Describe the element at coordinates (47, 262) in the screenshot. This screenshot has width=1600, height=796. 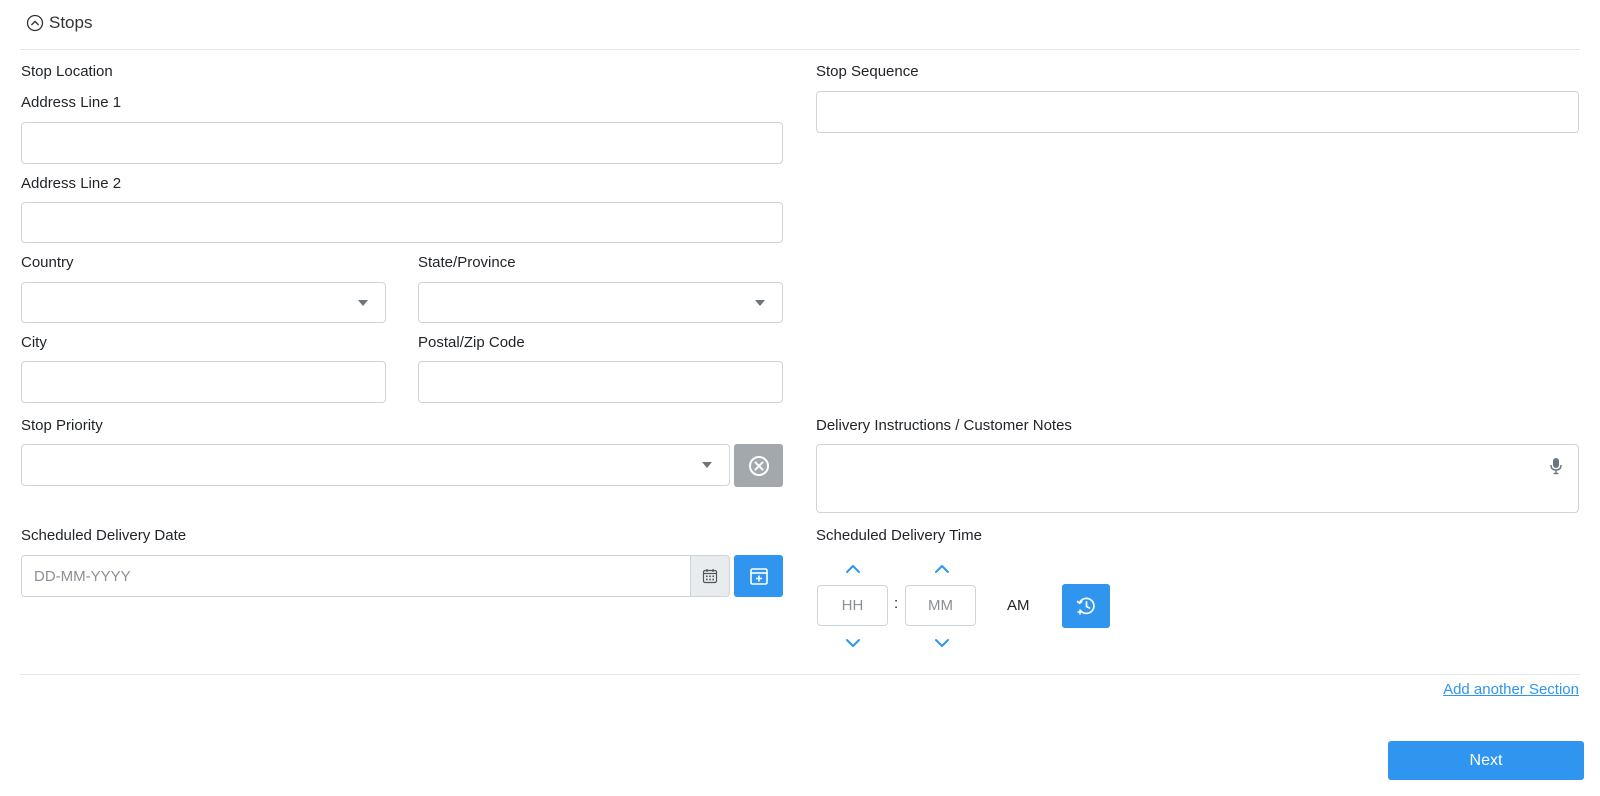
I see `country-label: Country` at that location.